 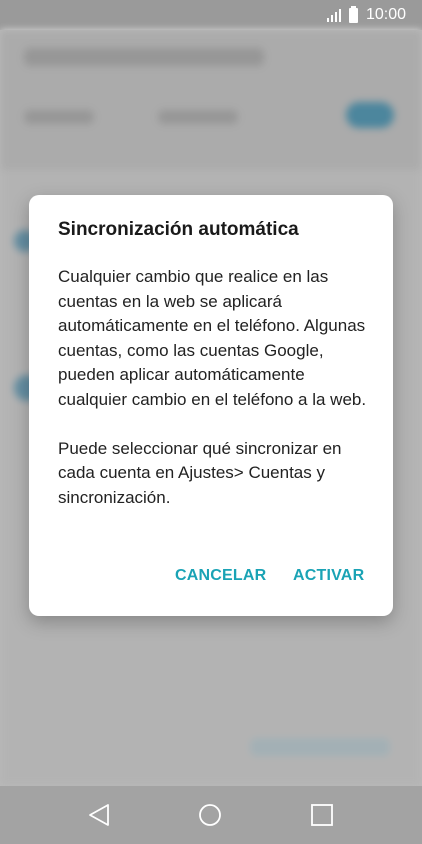 I want to click on activate-button: ACTIVAR, so click(x=328, y=576).